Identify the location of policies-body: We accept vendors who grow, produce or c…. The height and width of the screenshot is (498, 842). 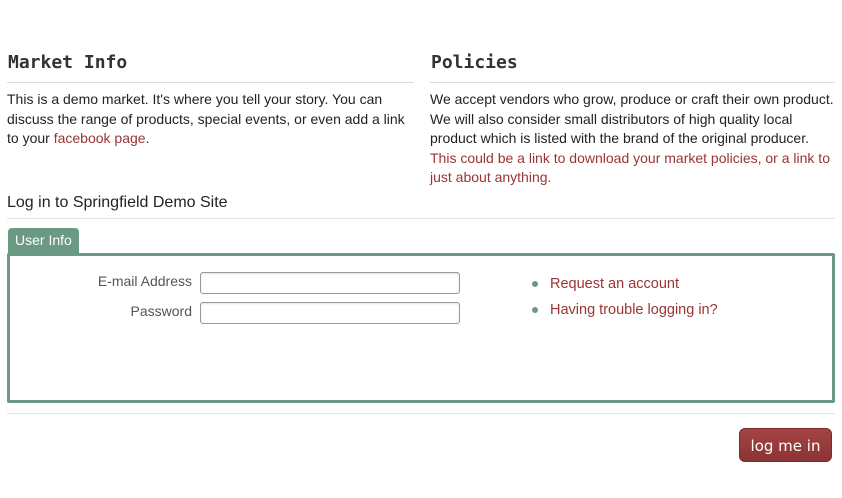
(632, 118).